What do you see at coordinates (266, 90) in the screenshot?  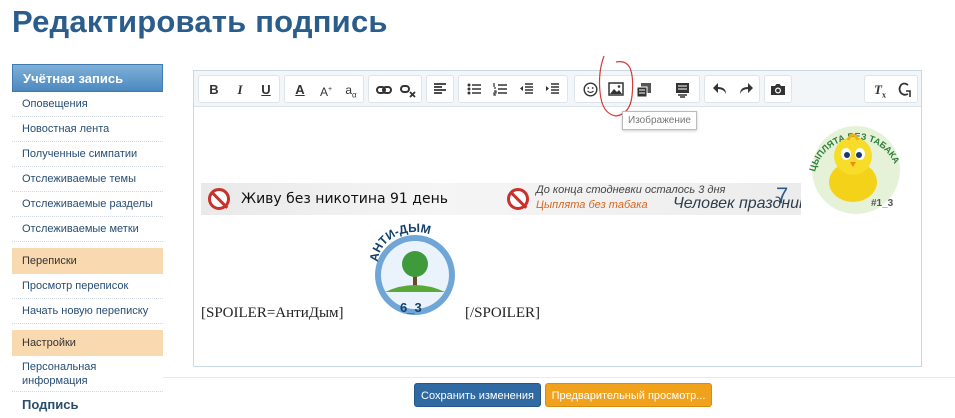 I see `underline-icon: U` at bounding box center [266, 90].